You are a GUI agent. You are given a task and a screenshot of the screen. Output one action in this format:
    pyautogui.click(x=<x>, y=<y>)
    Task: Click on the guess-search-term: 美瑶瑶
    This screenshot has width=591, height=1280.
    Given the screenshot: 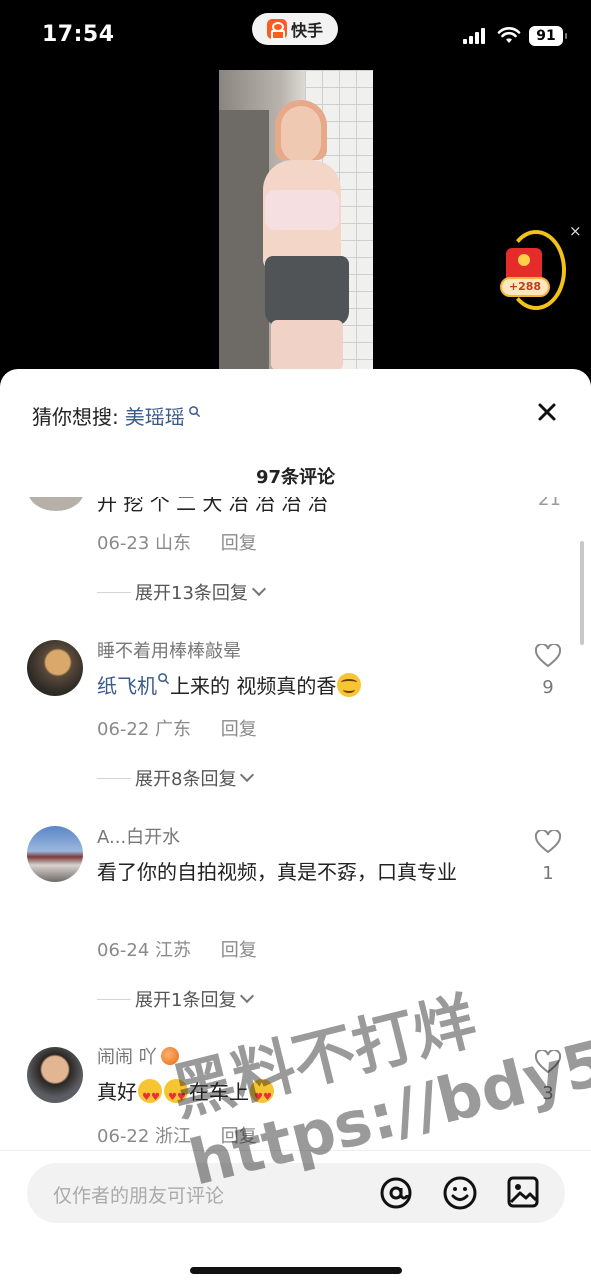 What is the action you would take?
    pyautogui.click(x=155, y=415)
    